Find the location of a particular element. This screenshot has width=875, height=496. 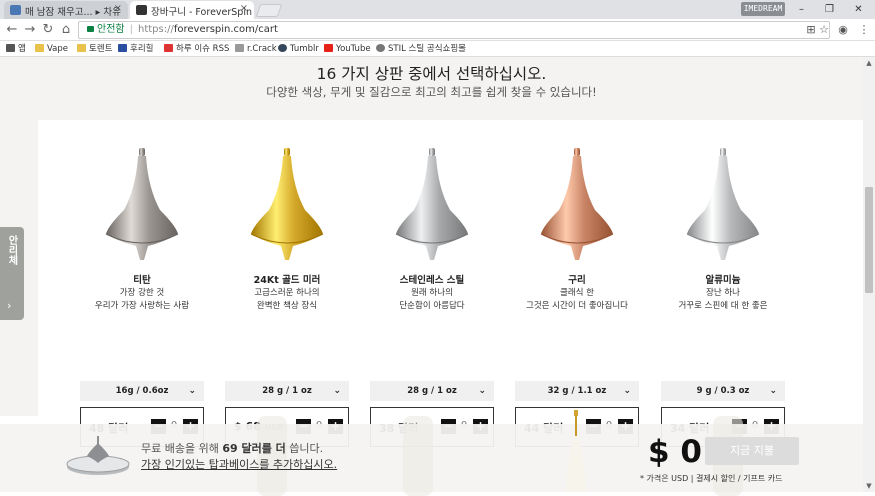

bookmark-rss: 하루 이슈 RSS is located at coordinates (196, 49).